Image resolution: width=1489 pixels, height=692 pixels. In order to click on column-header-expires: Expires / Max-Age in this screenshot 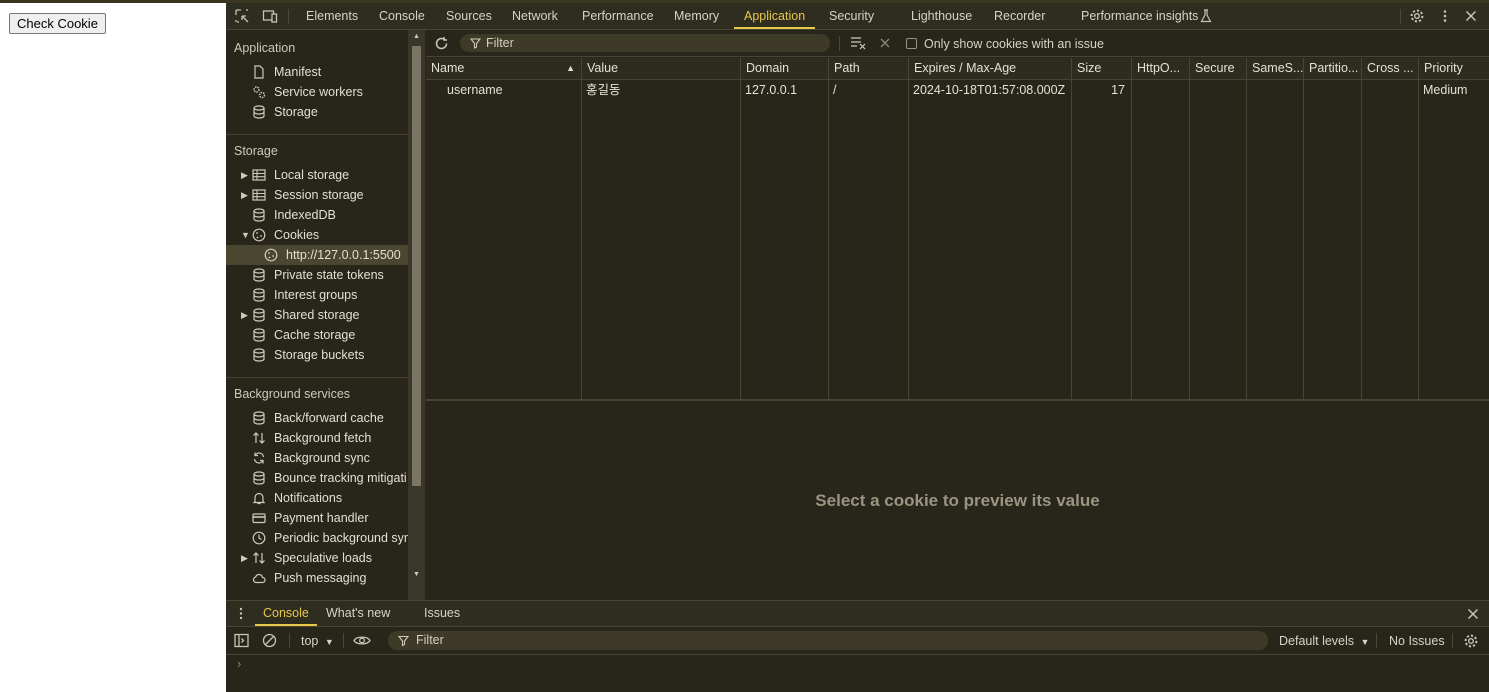, I will do `click(989, 68)`.